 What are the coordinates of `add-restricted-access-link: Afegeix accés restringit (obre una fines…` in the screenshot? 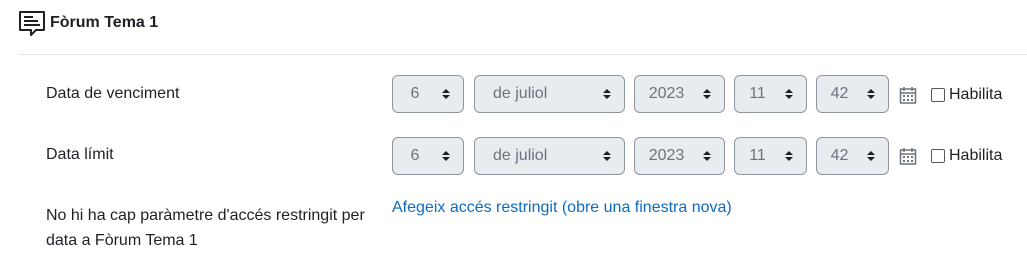 It's located at (562, 208).